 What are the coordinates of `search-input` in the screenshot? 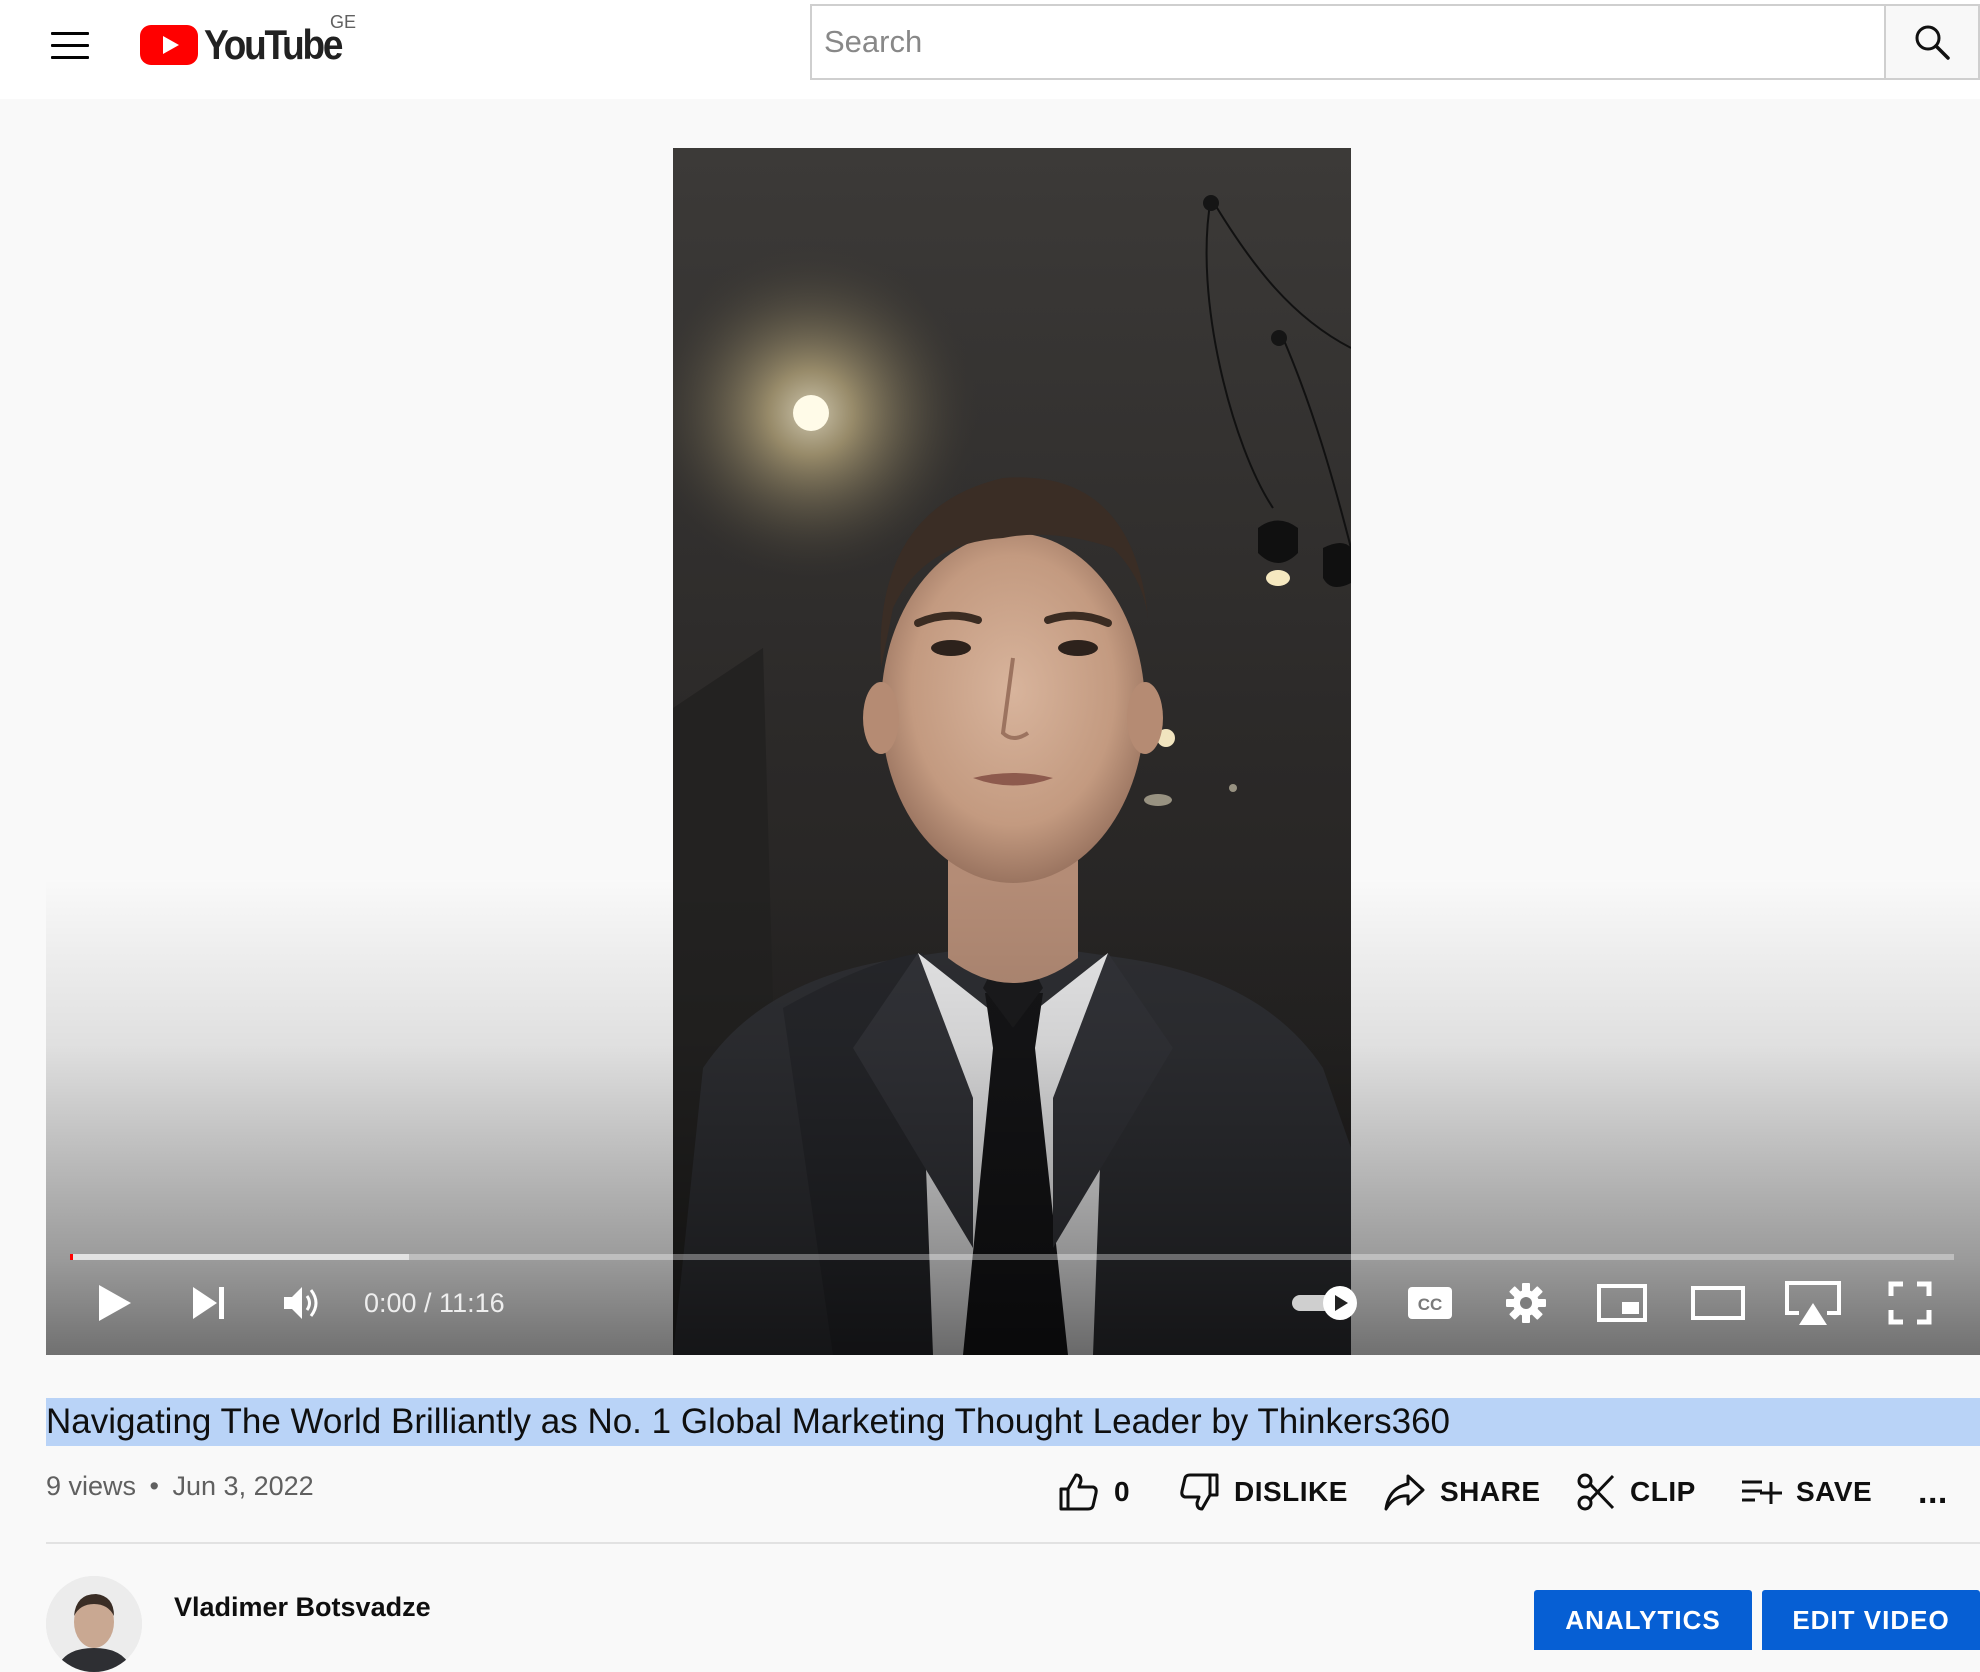 It's located at (1348, 42).